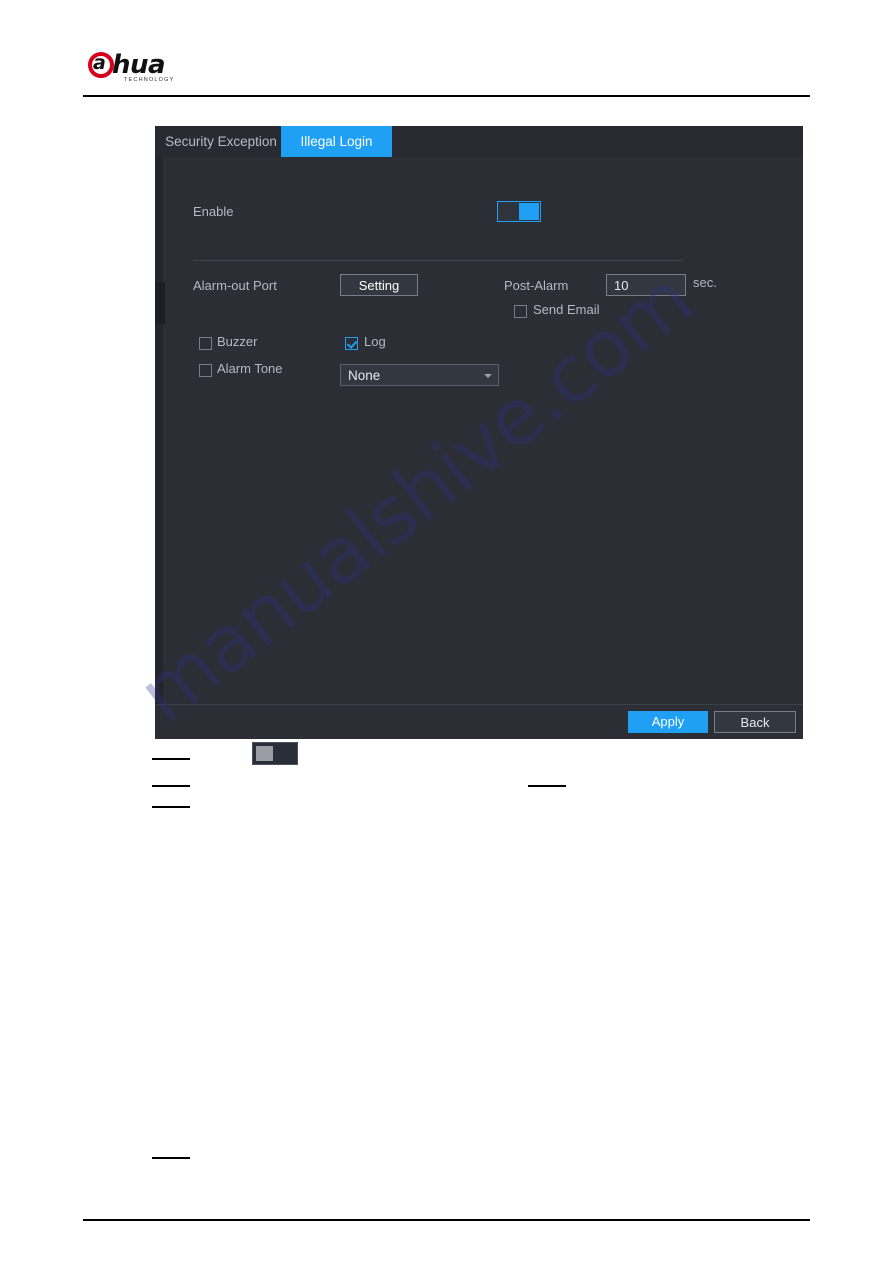 Image resolution: width=893 pixels, height=1263 pixels. What do you see at coordinates (488, 376) in the screenshot?
I see `chevron-down-icon` at bounding box center [488, 376].